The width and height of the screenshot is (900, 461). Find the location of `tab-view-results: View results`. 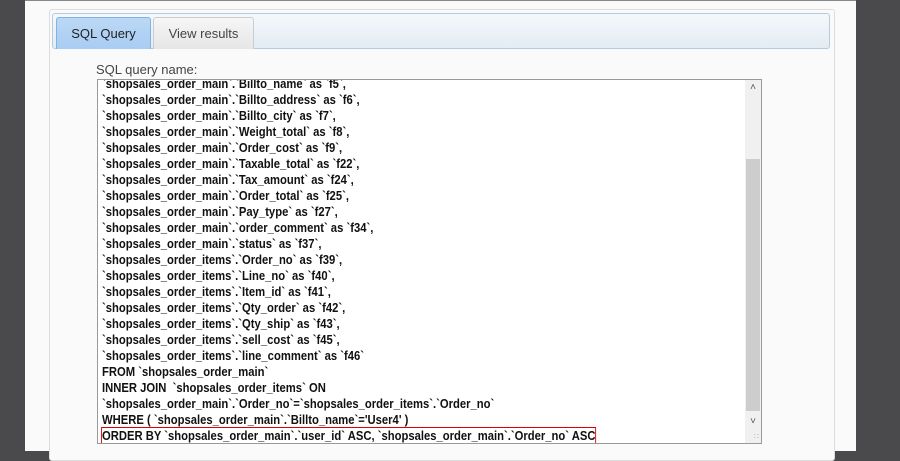

tab-view-results: View results is located at coordinates (203, 33).